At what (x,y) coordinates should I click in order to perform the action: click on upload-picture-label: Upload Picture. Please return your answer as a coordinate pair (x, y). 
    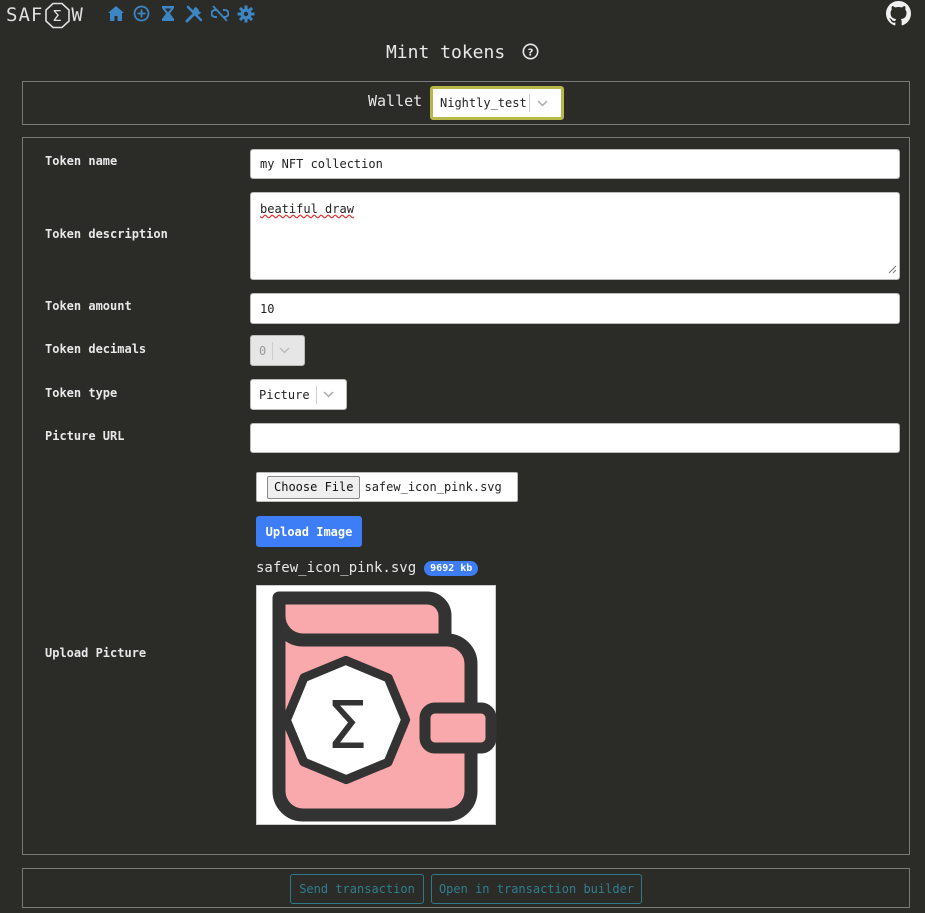
    Looking at the image, I should click on (96, 653).